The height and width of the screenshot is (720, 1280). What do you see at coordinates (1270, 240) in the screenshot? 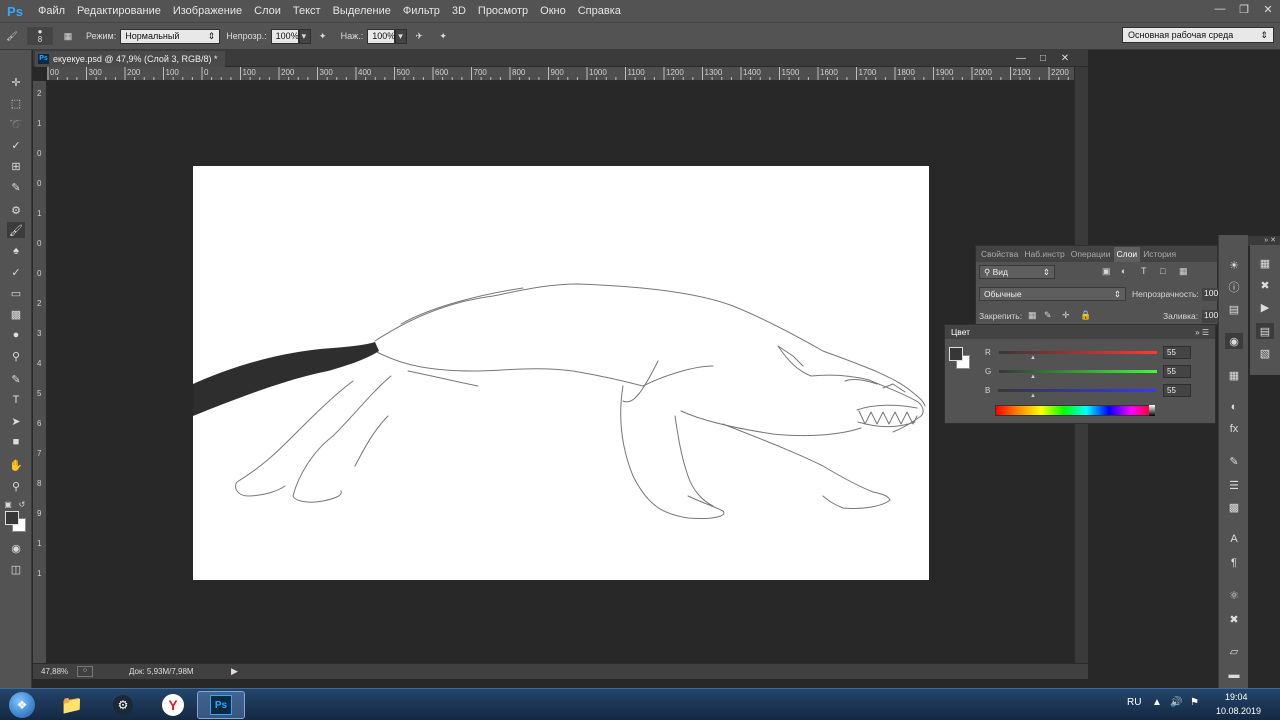
I see `collapse-icon: » ✕` at bounding box center [1270, 240].